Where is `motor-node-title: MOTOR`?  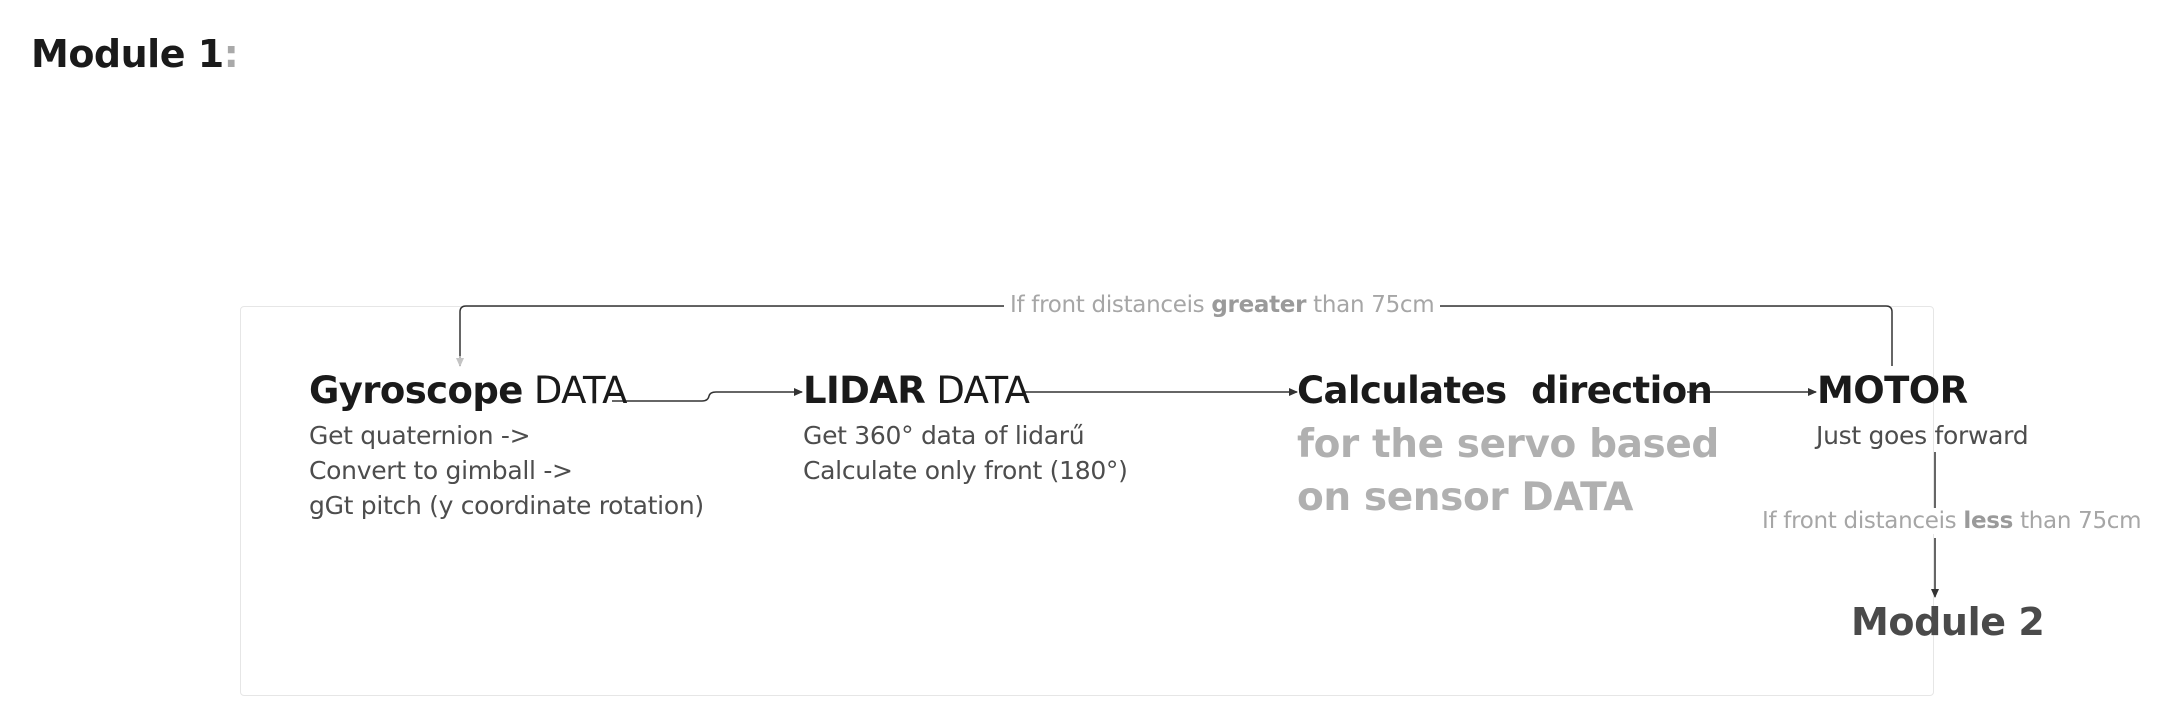
motor-node-title: MOTOR is located at coordinates (1892, 390).